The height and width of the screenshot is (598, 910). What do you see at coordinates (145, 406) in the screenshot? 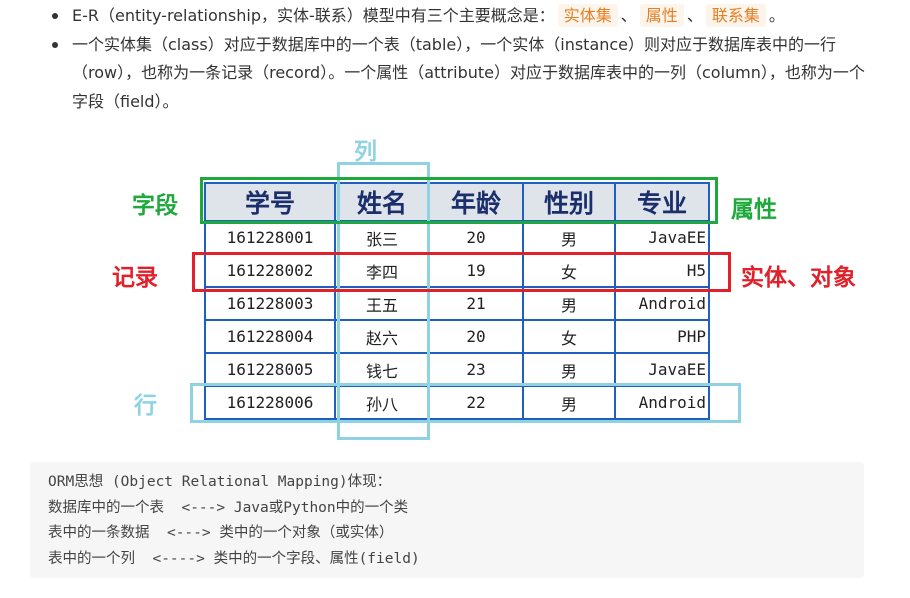
I see `row-label: 行` at bounding box center [145, 406].